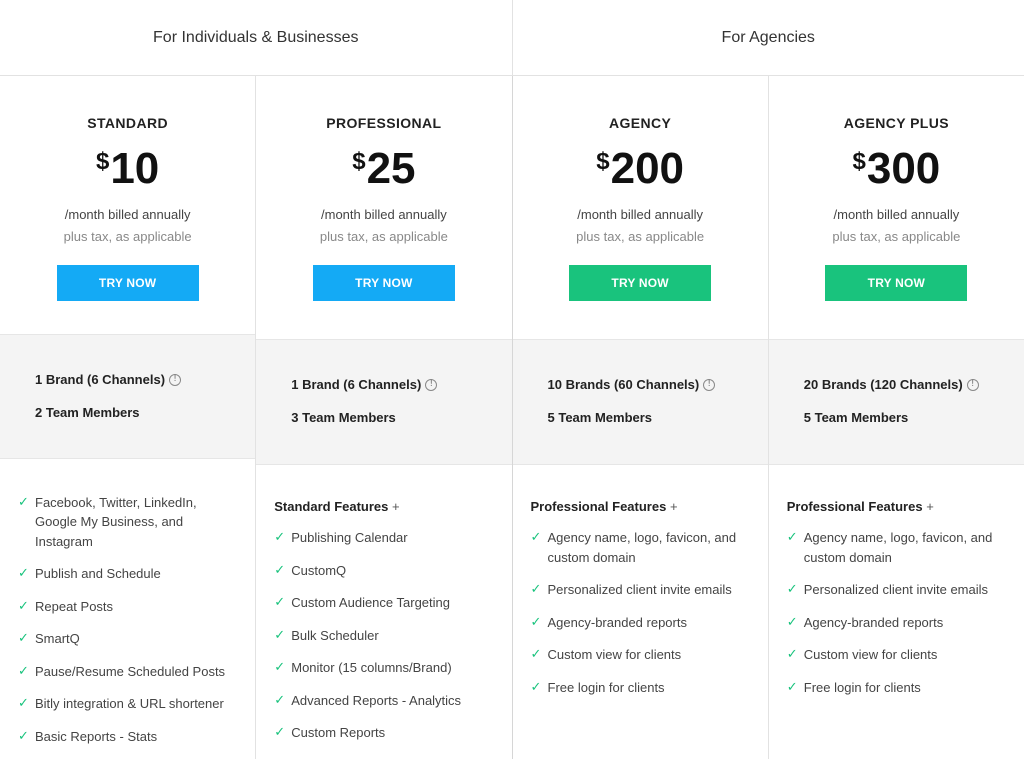 The width and height of the screenshot is (1024, 759). What do you see at coordinates (383, 283) in the screenshot?
I see `try-now-button-professional: TRY NOW` at bounding box center [383, 283].